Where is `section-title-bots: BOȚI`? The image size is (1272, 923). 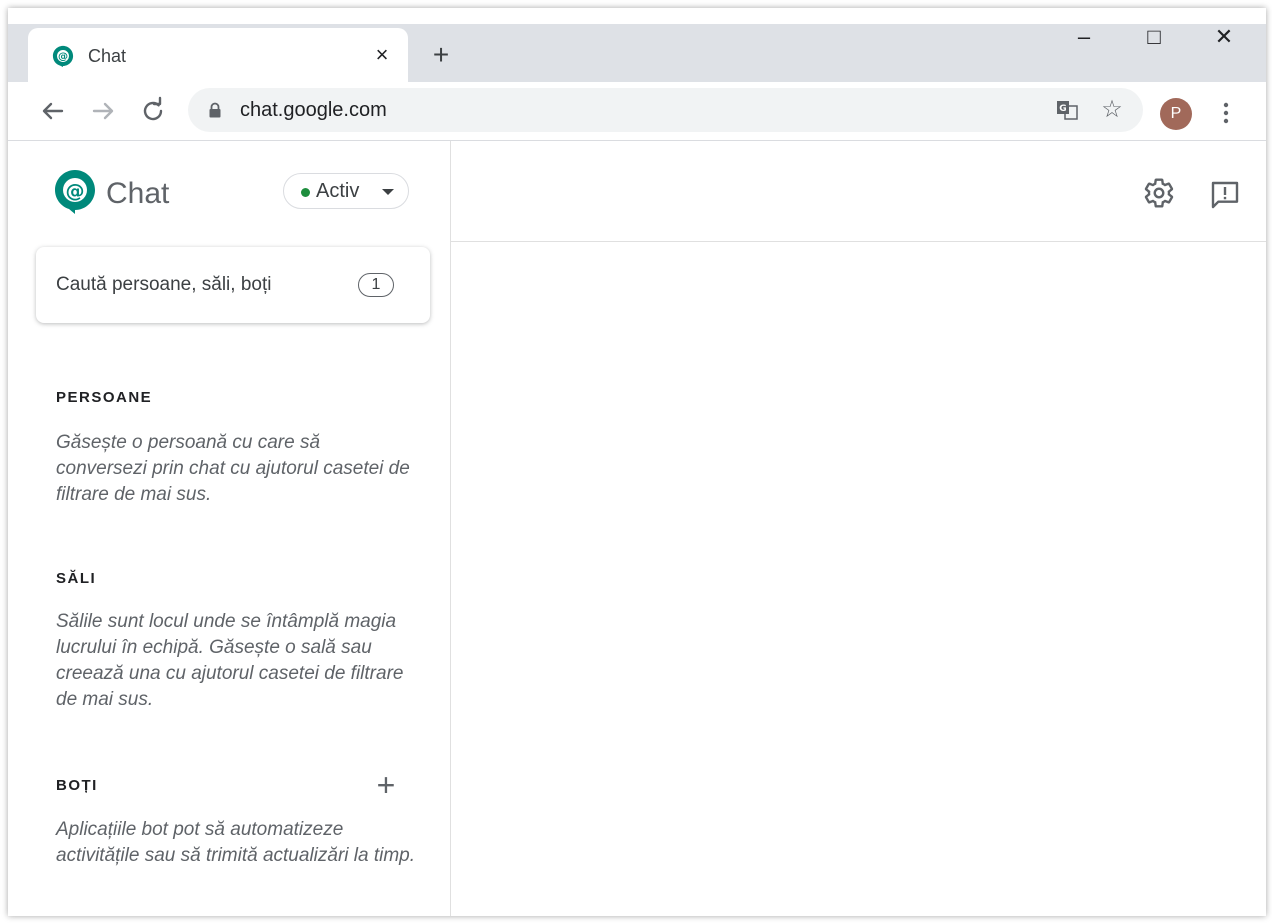
section-title-bots: BOȚI is located at coordinates (77, 785).